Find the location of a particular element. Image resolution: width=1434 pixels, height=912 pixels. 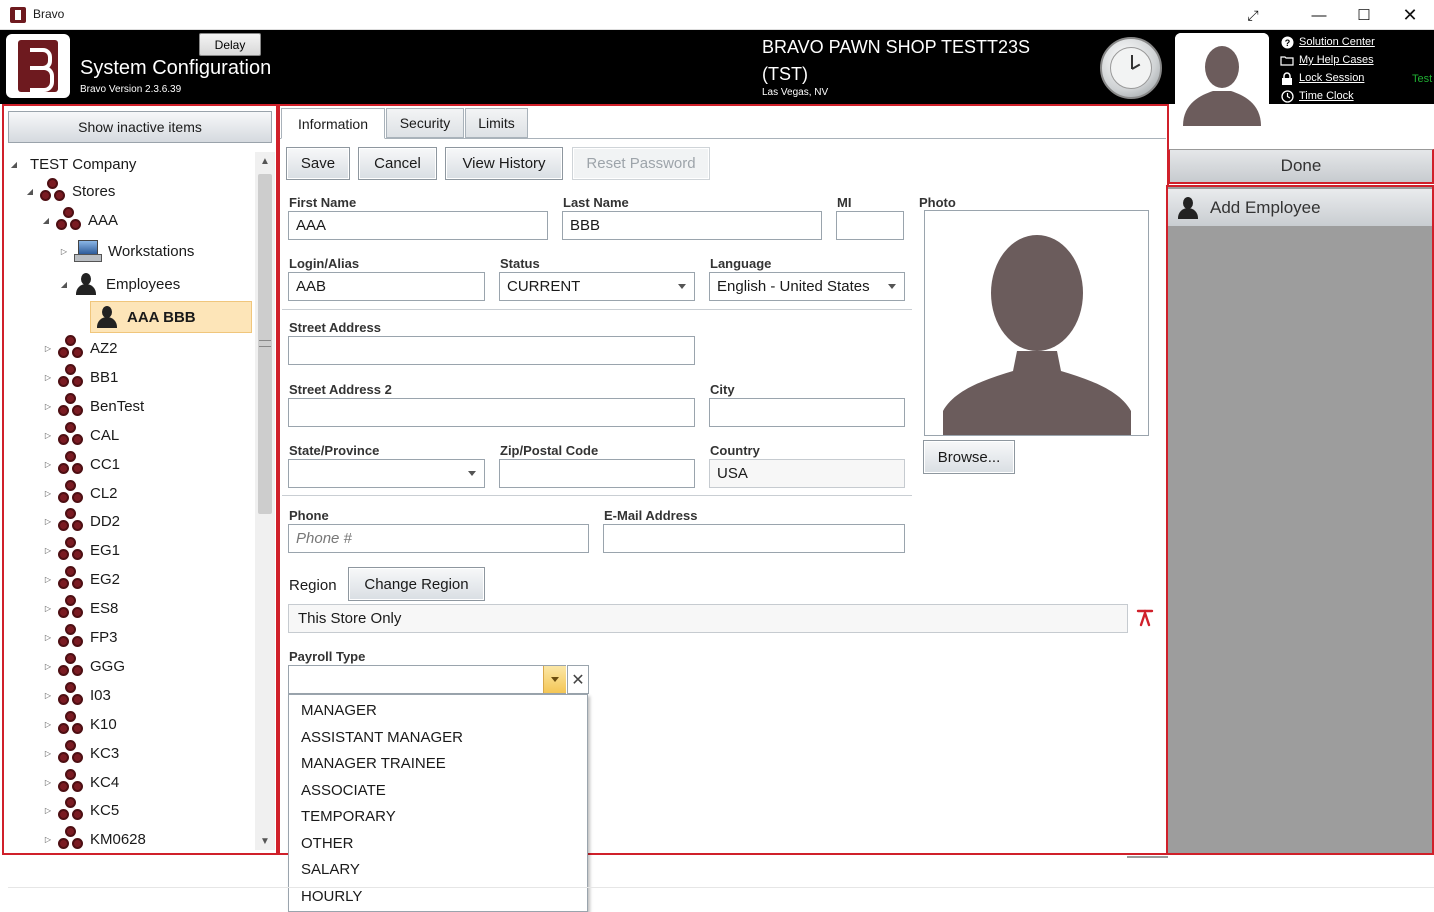

minimize-button: — is located at coordinates (1319, 15).